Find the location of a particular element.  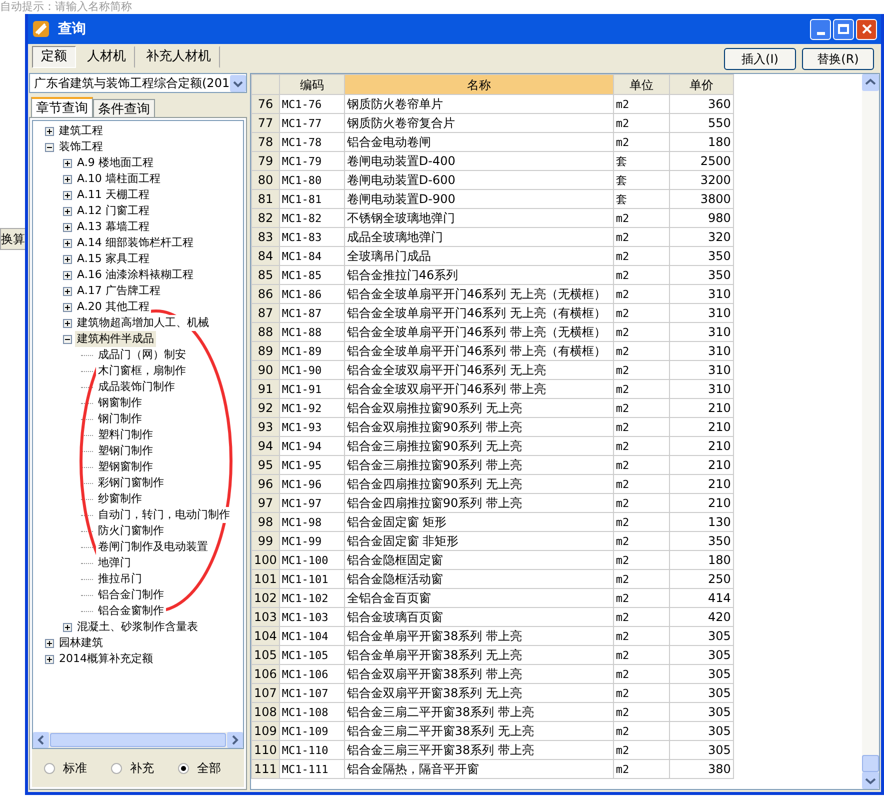

vertical-scrollbar is located at coordinates (870, 431).